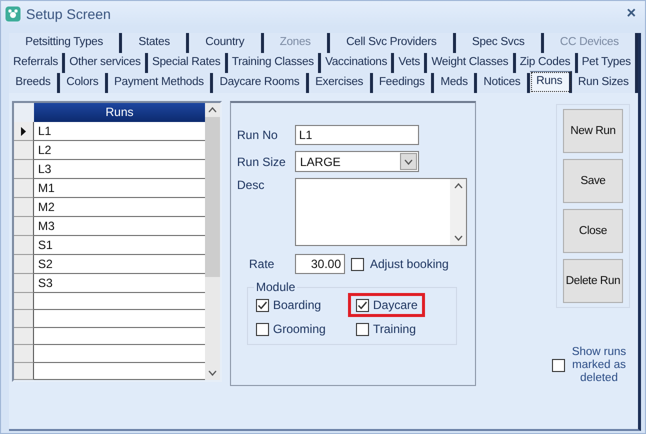 The width and height of the screenshot is (646, 434). Describe the element at coordinates (403, 83) in the screenshot. I see `tab: Feedings` at that location.